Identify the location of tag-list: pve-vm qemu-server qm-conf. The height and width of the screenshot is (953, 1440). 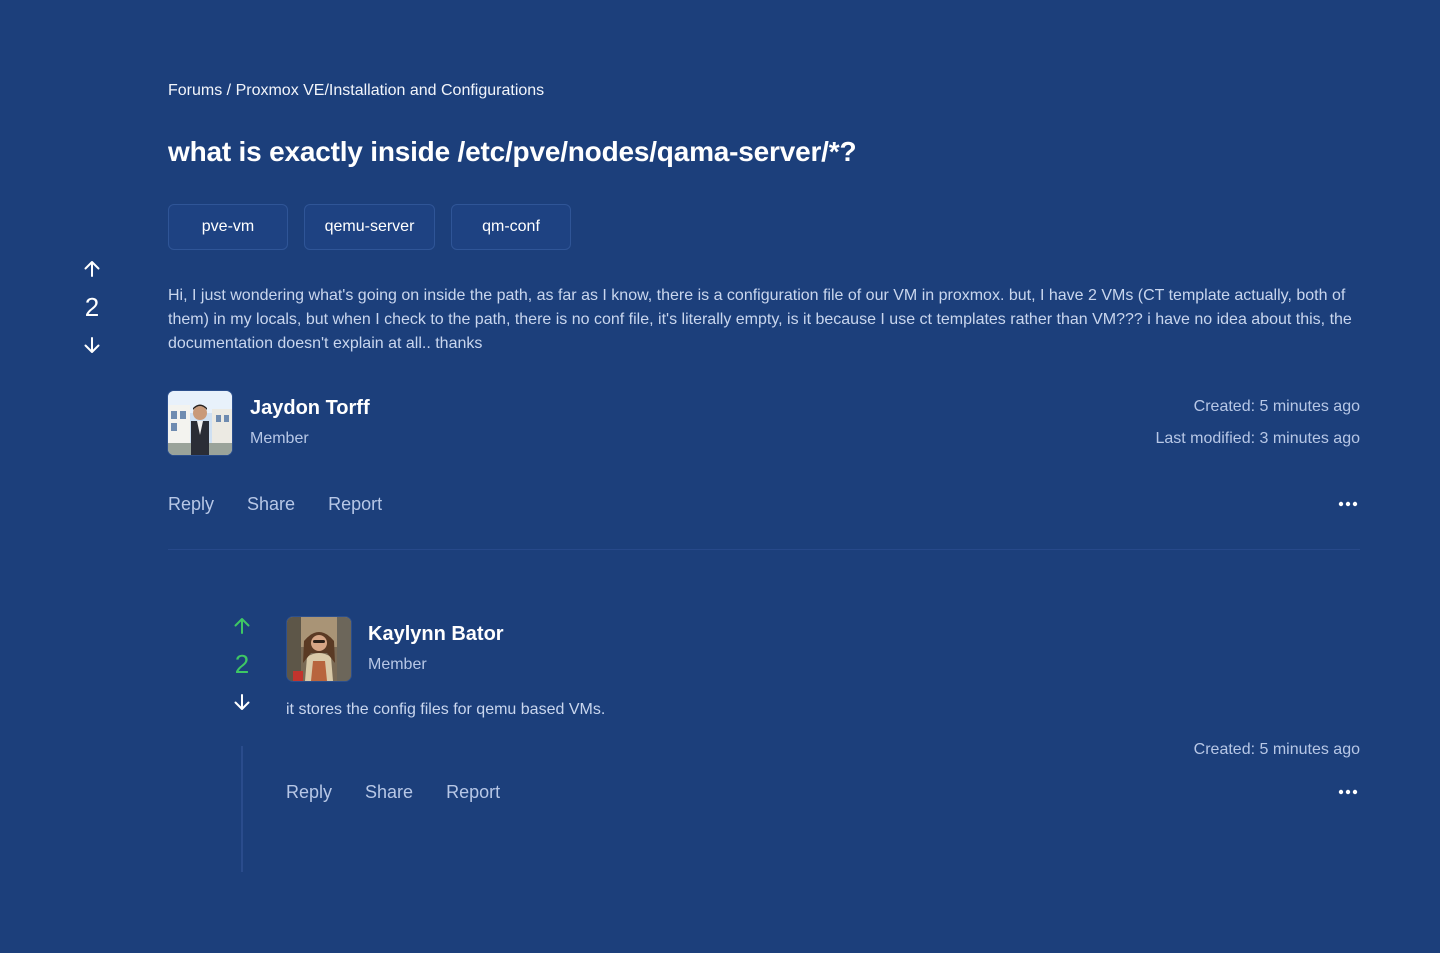
(369, 227).